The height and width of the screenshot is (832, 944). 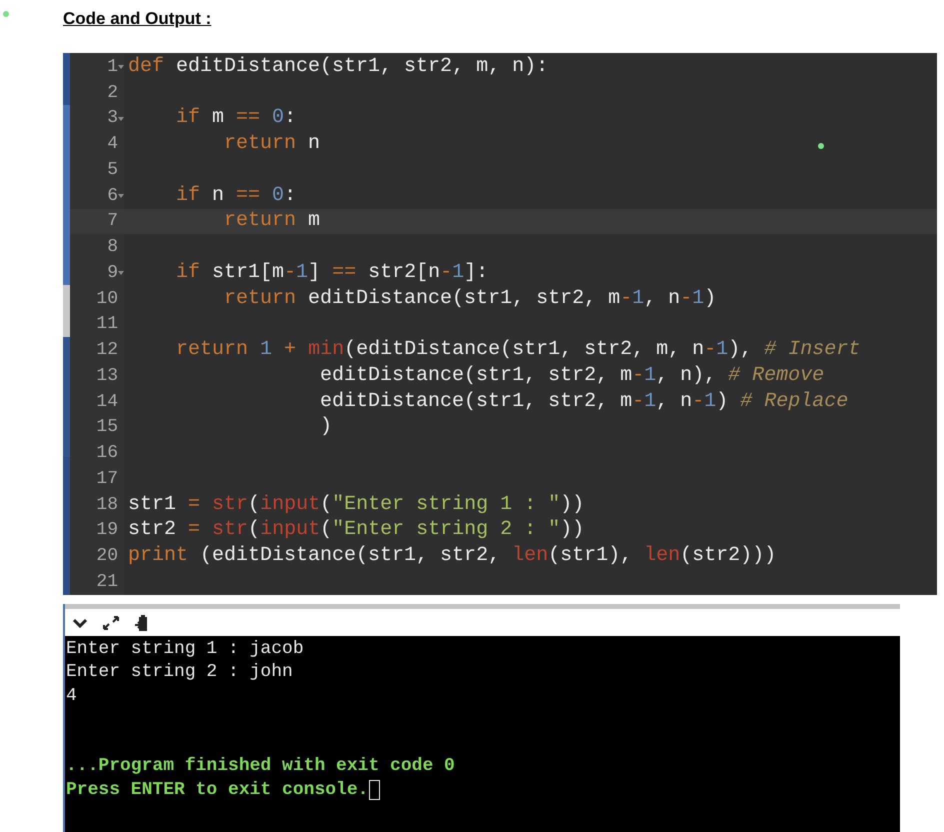 What do you see at coordinates (235, 118) in the screenshot?
I see `code-line: if m == 0:` at bounding box center [235, 118].